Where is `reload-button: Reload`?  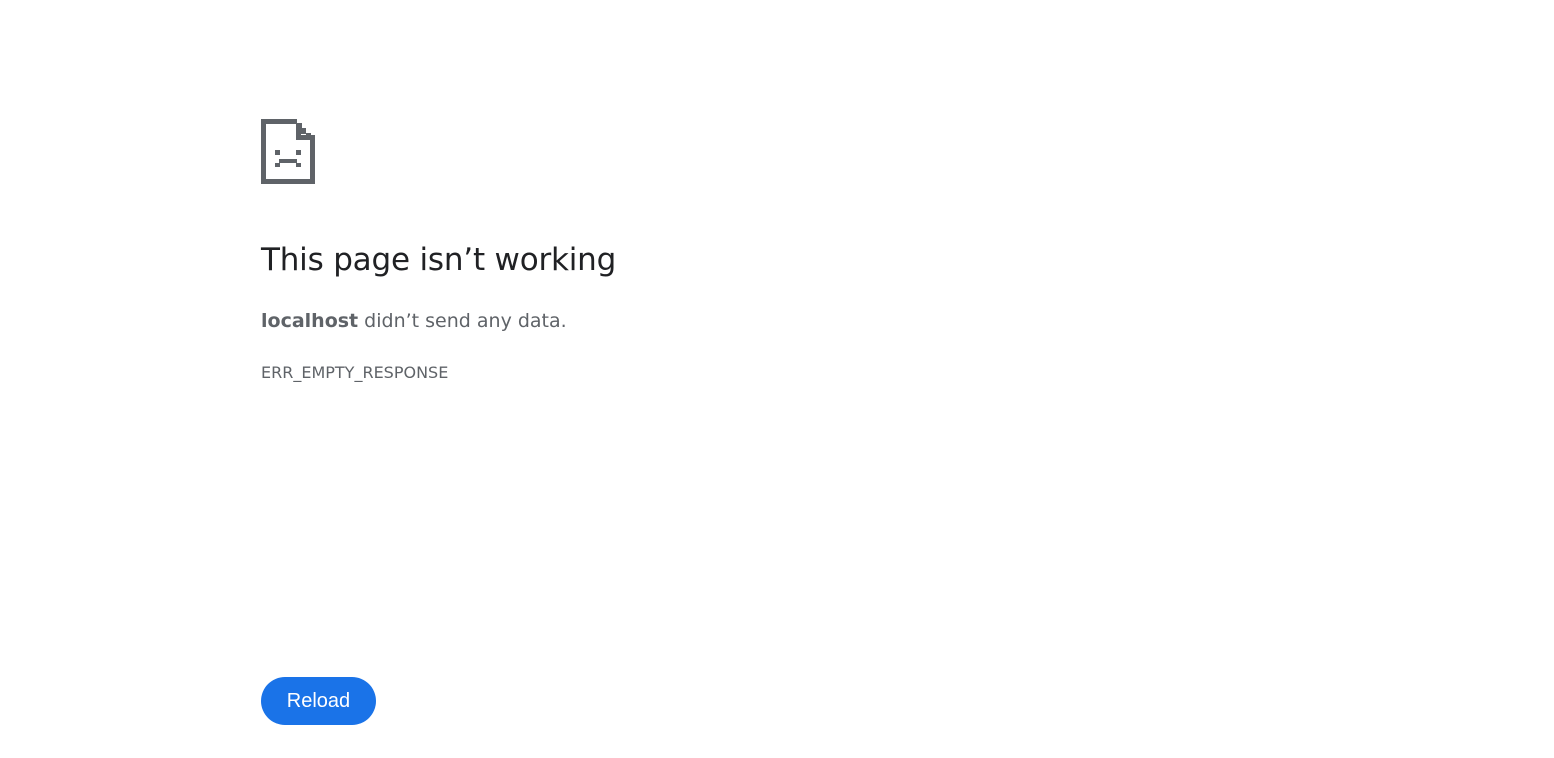
reload-button: Reload is located at coordinates (318, 701).